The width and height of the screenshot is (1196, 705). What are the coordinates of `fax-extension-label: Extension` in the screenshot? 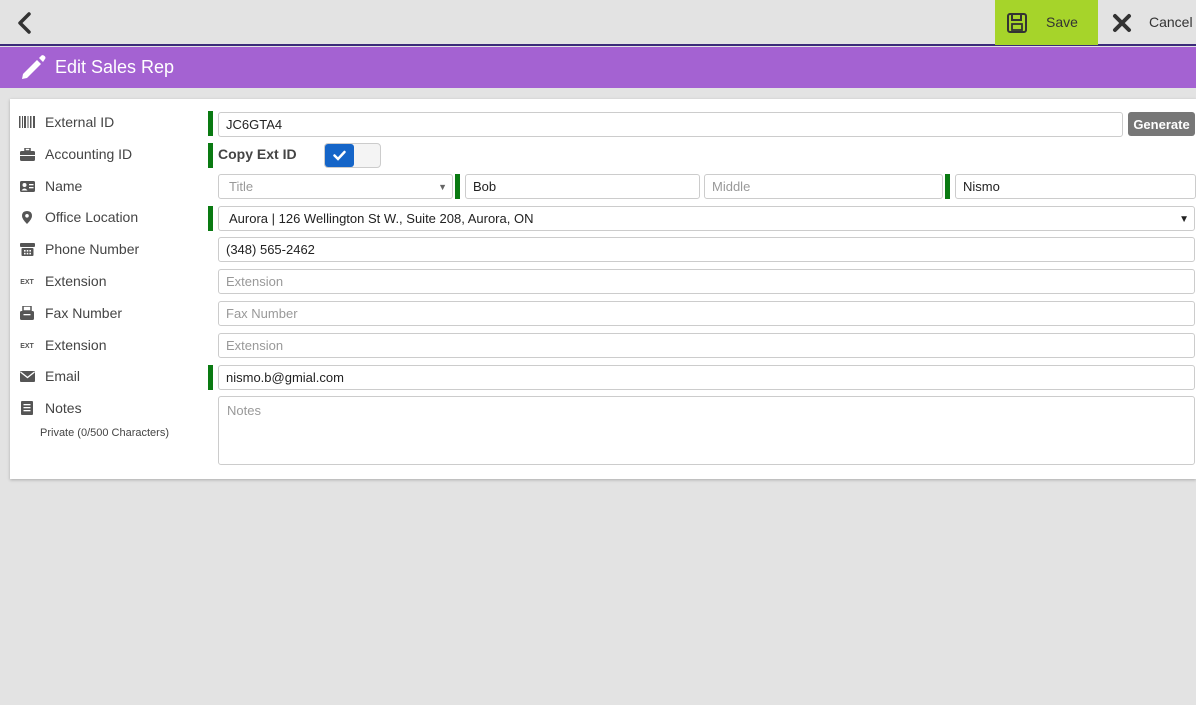 It's located at (76, 345).